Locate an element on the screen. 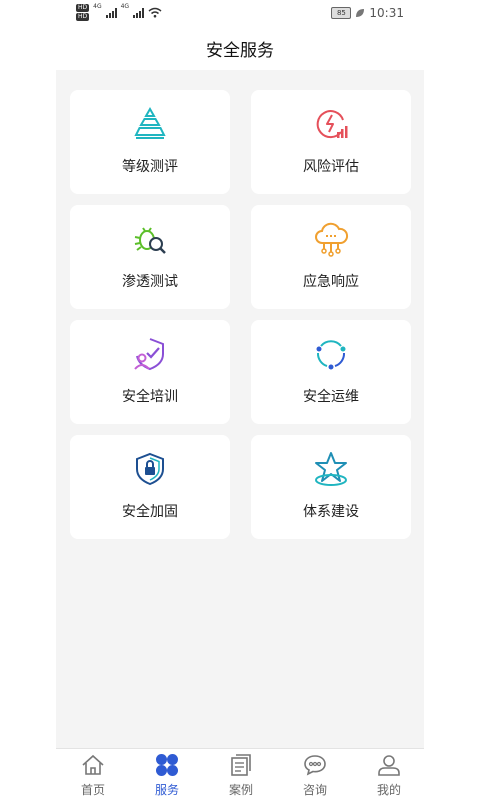 This screenshot has width=480, height=801. service-card-penetration-test: 渗透测试 is located at coordinates (150, 257).